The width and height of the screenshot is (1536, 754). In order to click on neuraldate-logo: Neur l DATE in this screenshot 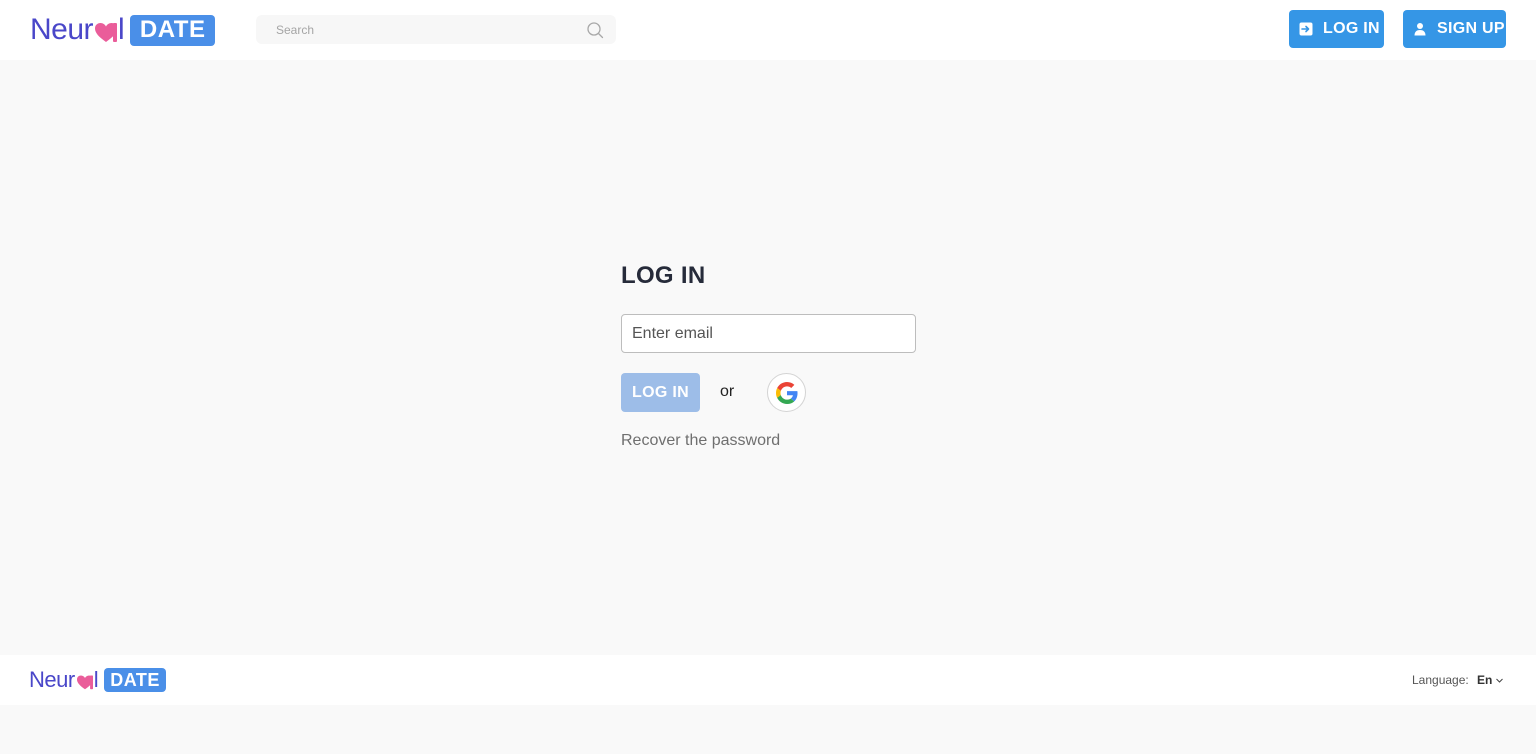, I will do `click(123, 29)`.